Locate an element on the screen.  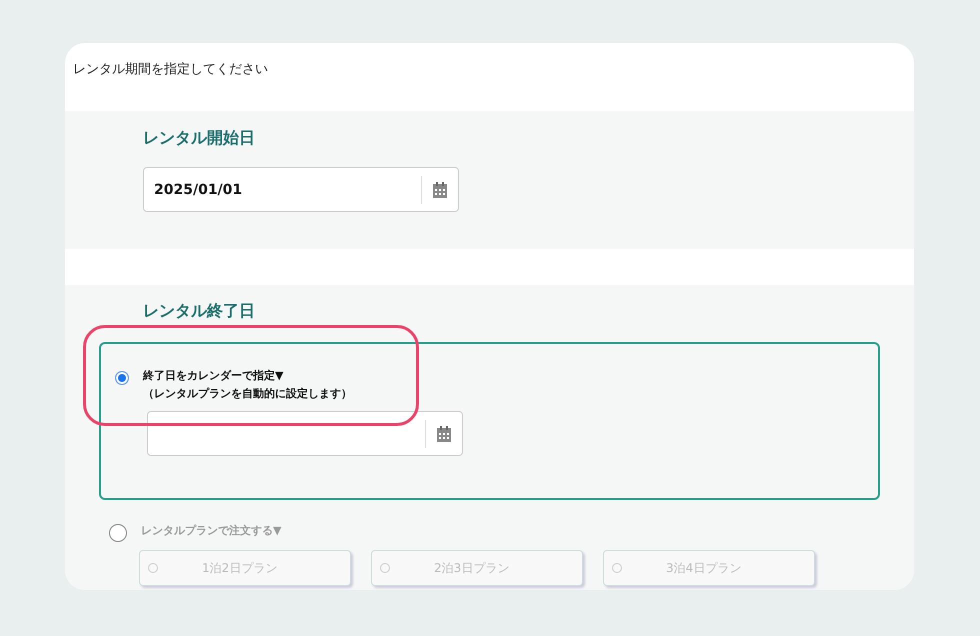
section-heading: レンタル終了日 is located at coordinates (199, 311).